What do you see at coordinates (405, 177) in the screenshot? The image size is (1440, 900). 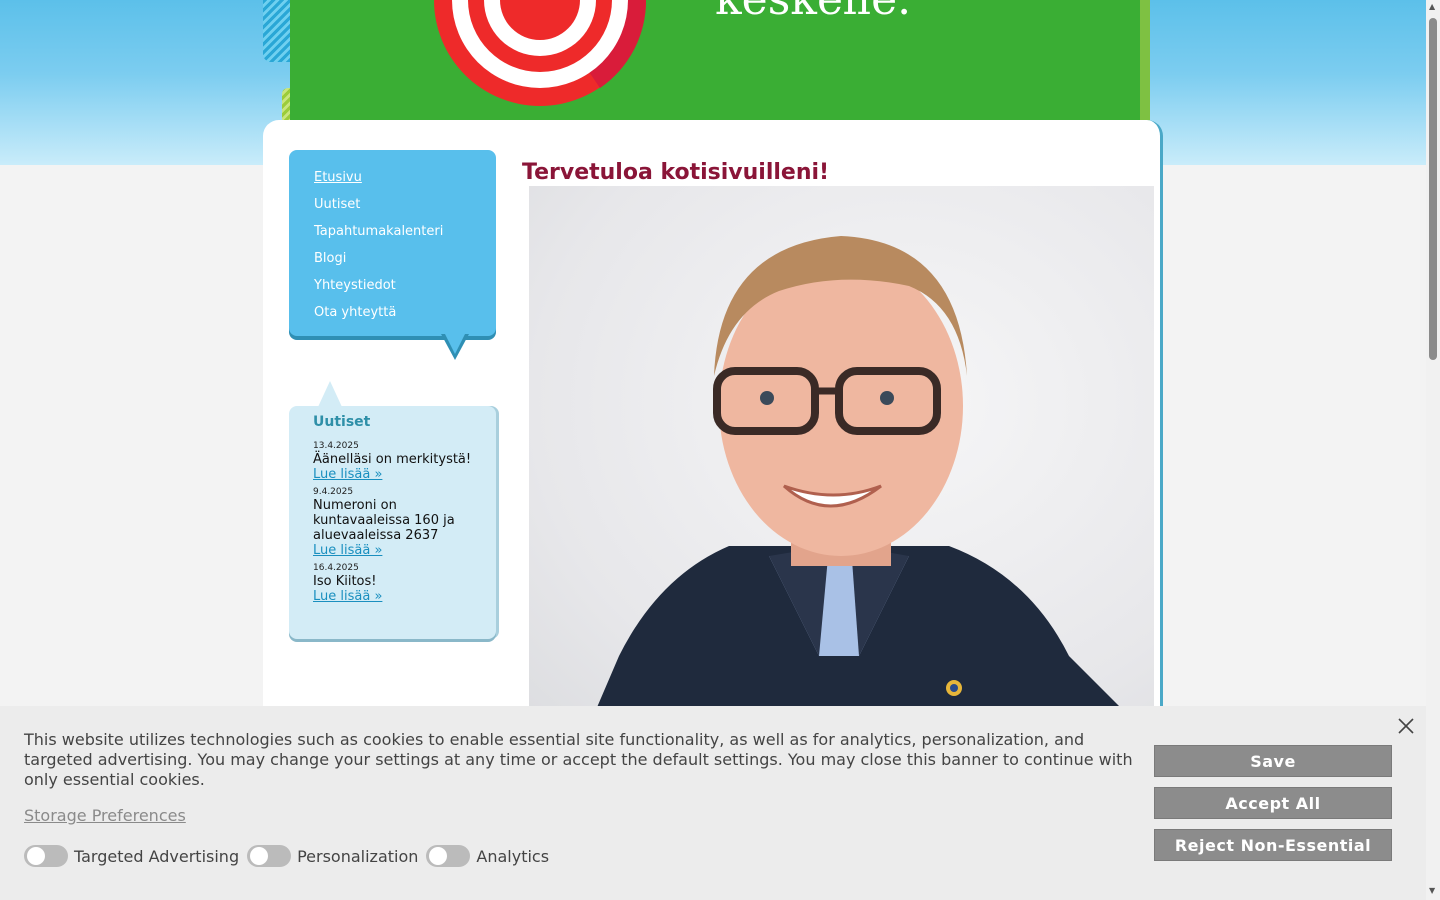 I see `nav-item-etusivu: Etusivu` at bounding box center [405, 177].